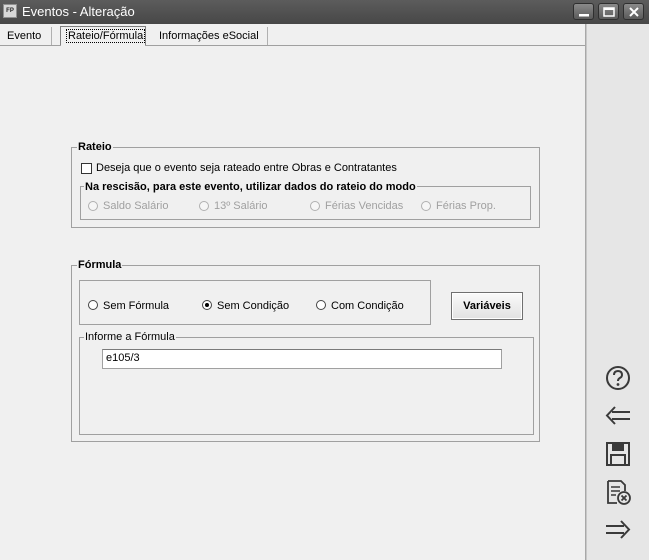 The width and height of the screenshot is (649, 560). I want to click on back-arrow-icon, so click(618, 416).